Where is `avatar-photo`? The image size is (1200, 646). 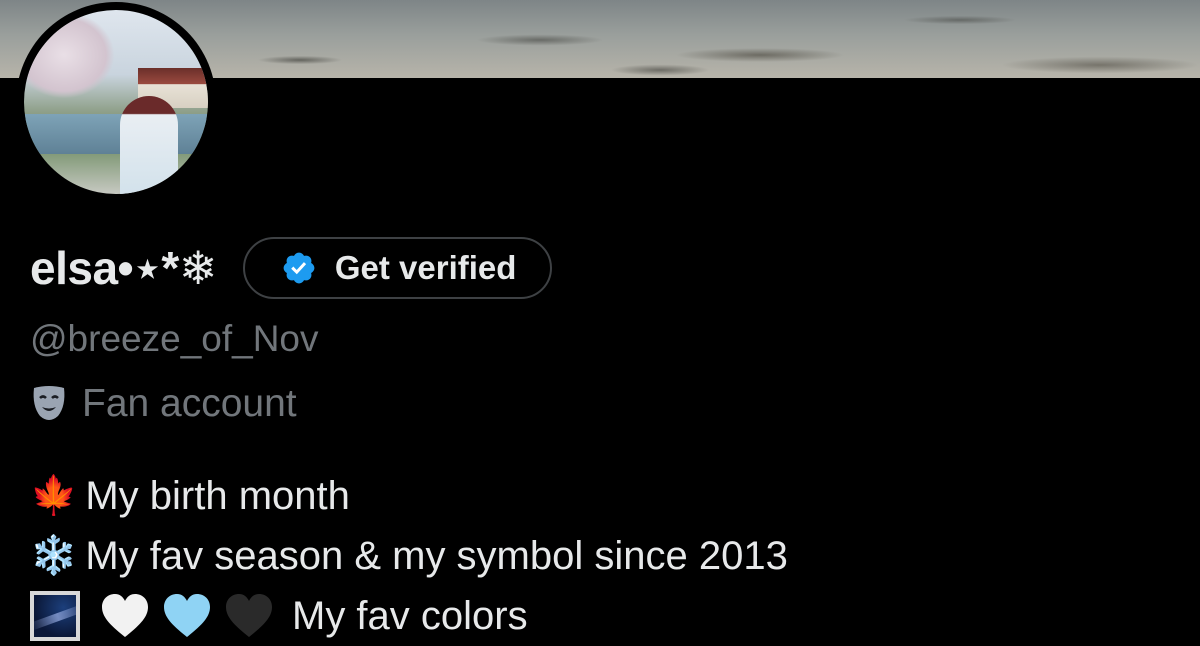 avatar-photo is located at coordinates (116, 102).